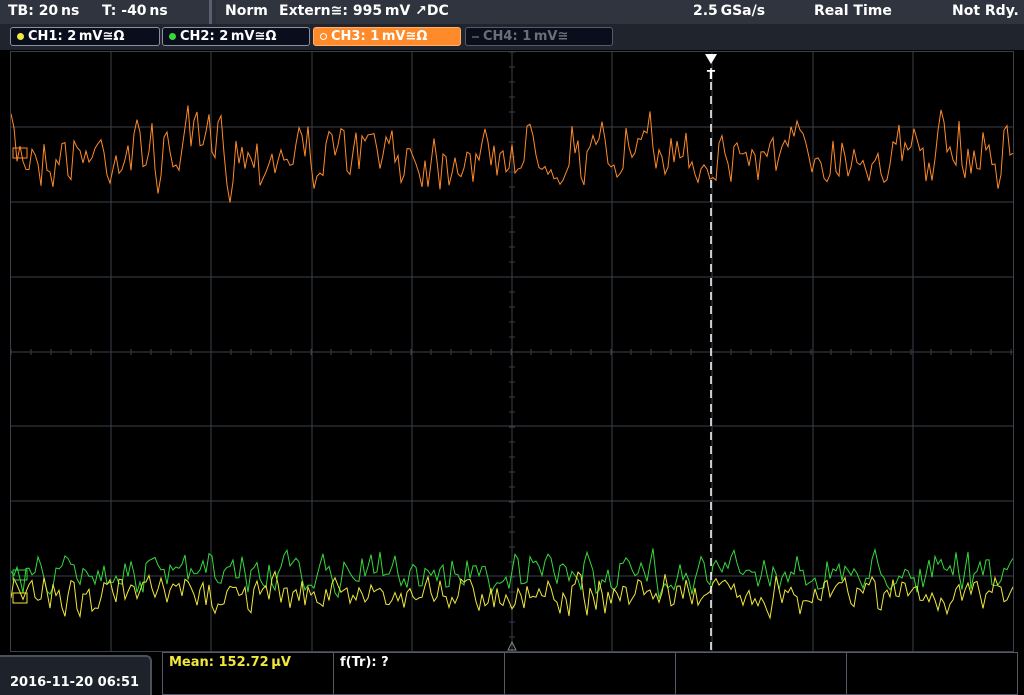 This screenshot has height=695, width=1024. I want to click on ch4-indicator-icon, so click(475, 37).